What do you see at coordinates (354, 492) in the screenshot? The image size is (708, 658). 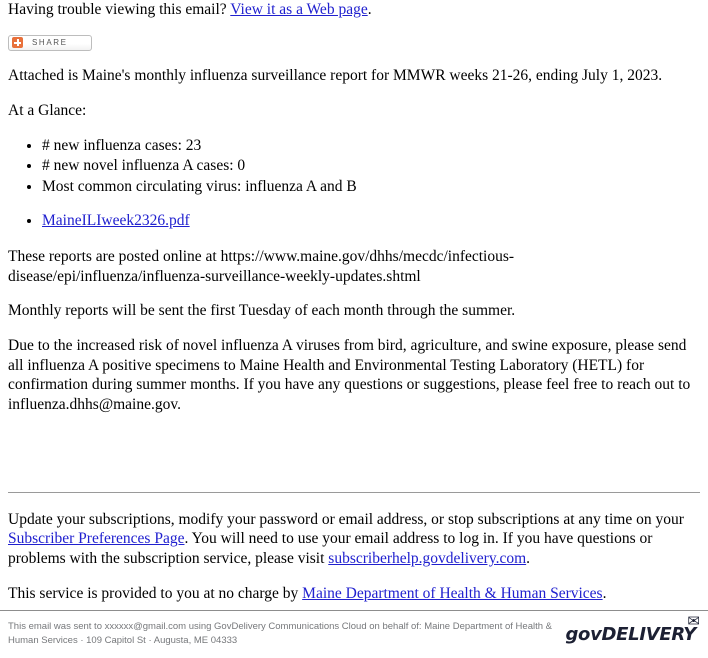 I see `footer-divider` at bounding box center [354, 492].